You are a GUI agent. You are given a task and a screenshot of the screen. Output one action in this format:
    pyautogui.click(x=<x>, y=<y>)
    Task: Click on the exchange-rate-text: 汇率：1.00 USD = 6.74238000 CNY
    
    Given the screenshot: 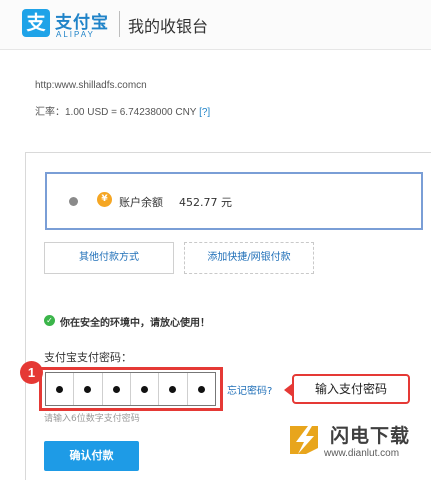 What is the action you would take?
    pyautogui.click(x=116, y=112)
    